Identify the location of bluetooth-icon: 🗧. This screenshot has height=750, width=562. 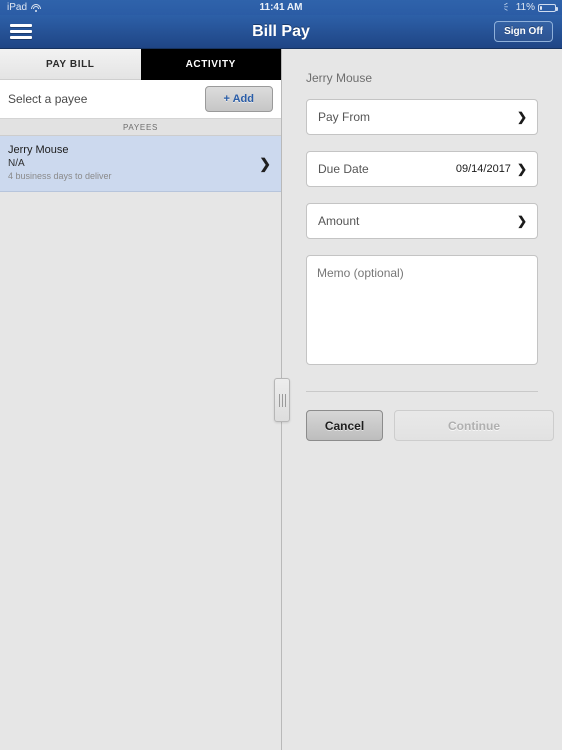
(508, 7).